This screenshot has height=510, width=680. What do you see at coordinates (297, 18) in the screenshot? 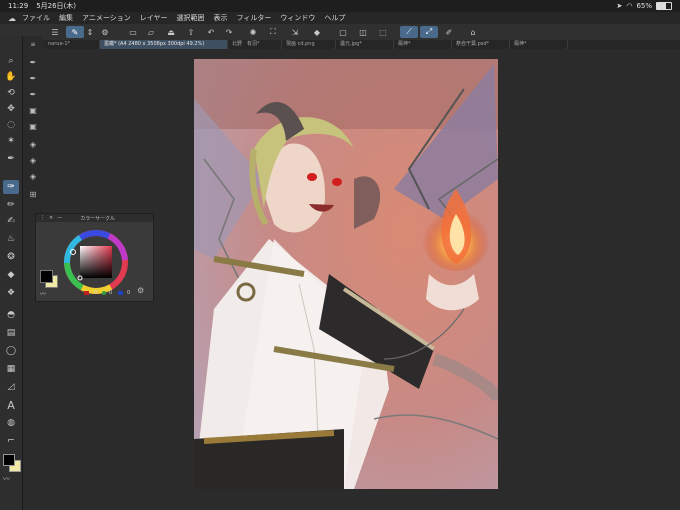
I see `menu-window: ウィンドウ` at bounding box center [297, 18].